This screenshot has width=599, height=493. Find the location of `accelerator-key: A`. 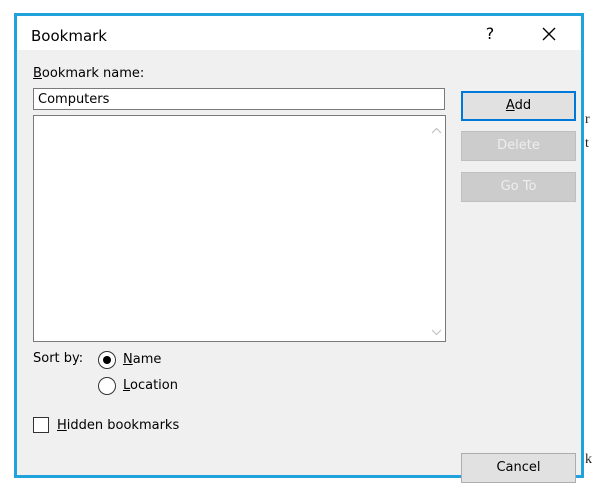

accelerator-key: A is located at coordinates (510, 105).